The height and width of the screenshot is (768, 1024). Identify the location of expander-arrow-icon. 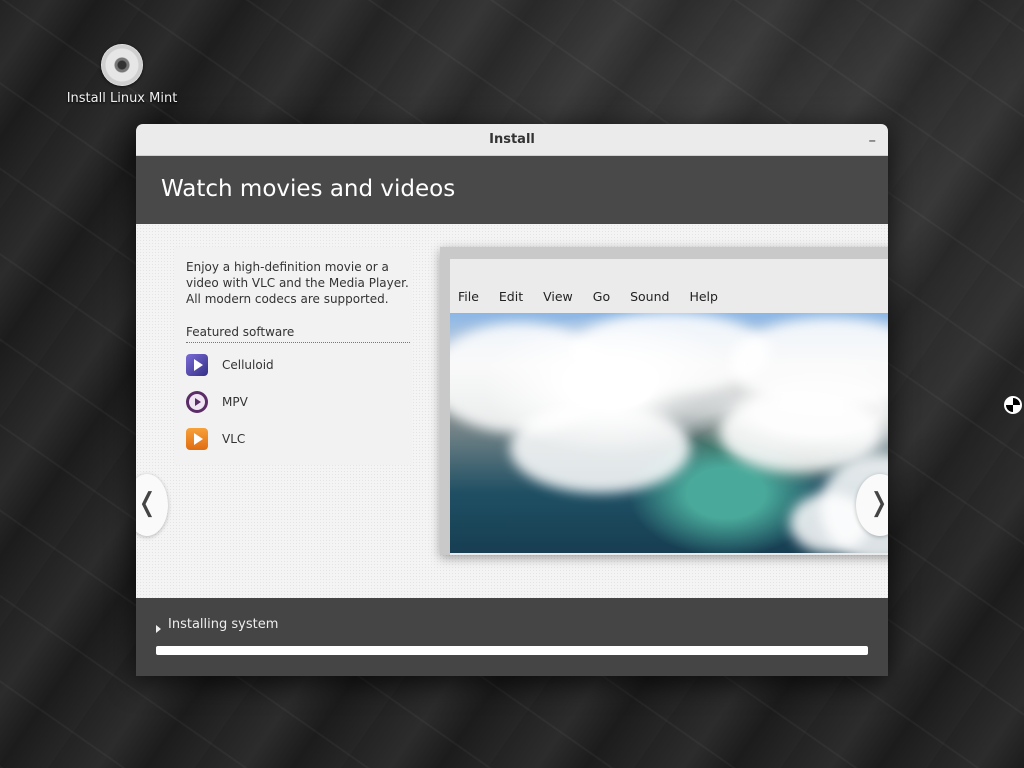
(158, 629).